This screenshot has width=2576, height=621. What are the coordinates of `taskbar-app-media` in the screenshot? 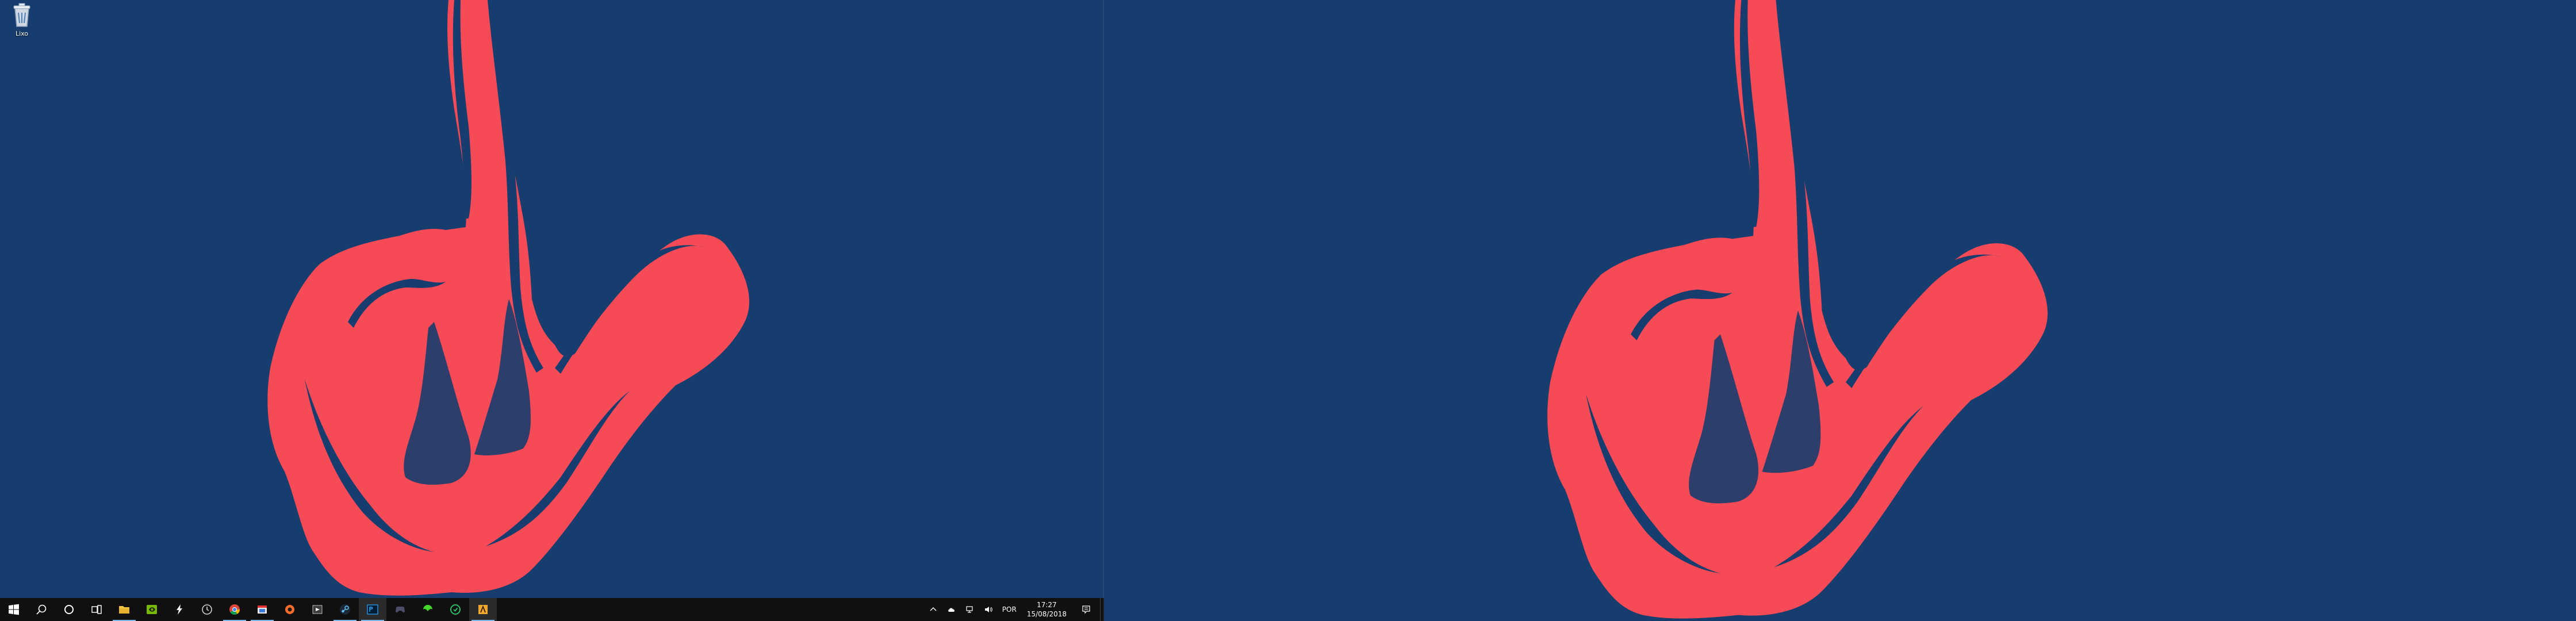 It's located at (317, 609).